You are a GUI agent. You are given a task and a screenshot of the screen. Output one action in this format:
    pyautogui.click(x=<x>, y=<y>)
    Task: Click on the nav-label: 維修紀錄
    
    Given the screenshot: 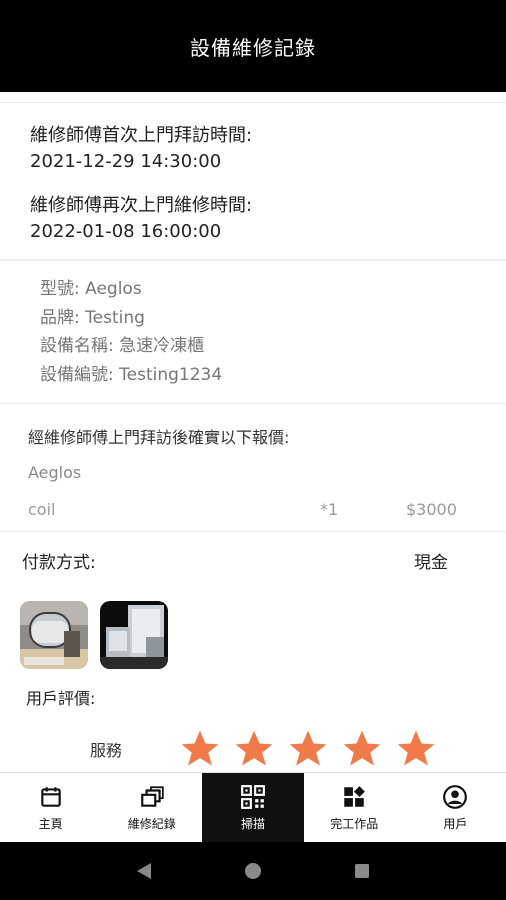 What is the action you would take?
    pyautogui.click(x=151, y=824)
    